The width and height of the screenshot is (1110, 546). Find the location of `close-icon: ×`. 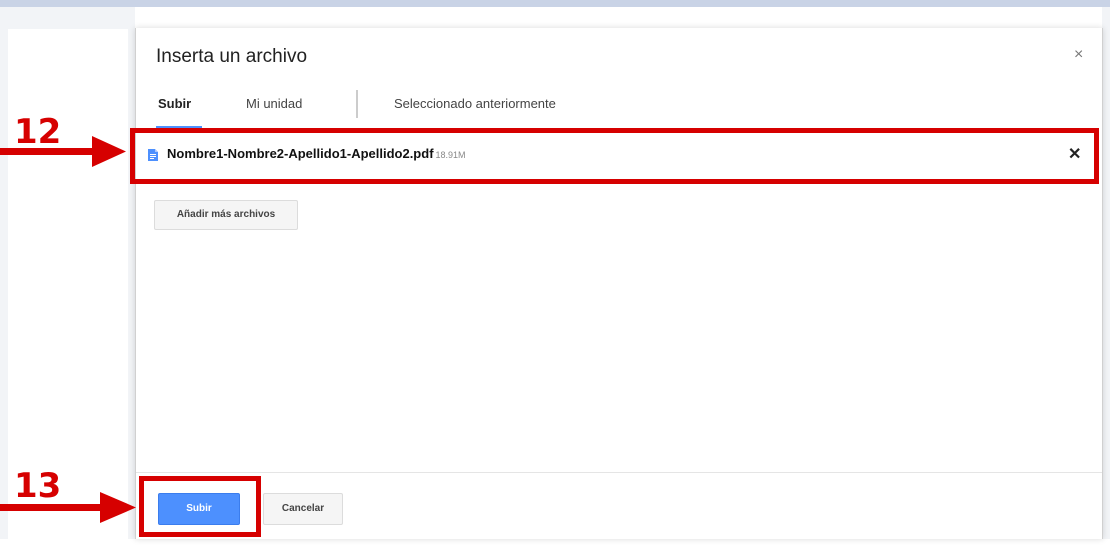

close-icon: × is located at coordinates (1078, 55).